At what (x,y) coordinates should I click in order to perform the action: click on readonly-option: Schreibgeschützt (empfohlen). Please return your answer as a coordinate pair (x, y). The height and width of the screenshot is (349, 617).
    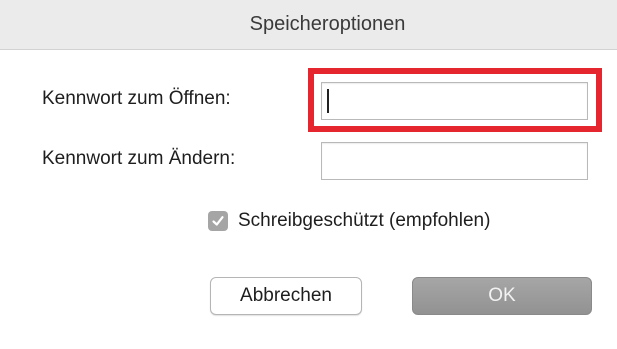
    Looking at the image, I should click on (349, 221).